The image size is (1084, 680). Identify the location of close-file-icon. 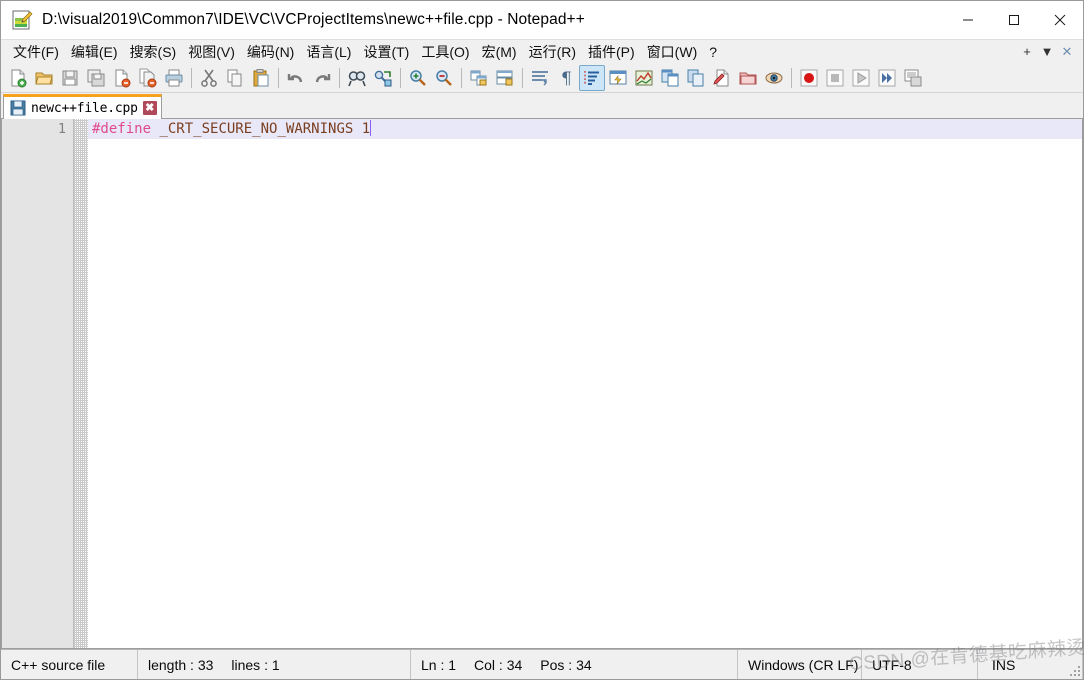
(122, 78).